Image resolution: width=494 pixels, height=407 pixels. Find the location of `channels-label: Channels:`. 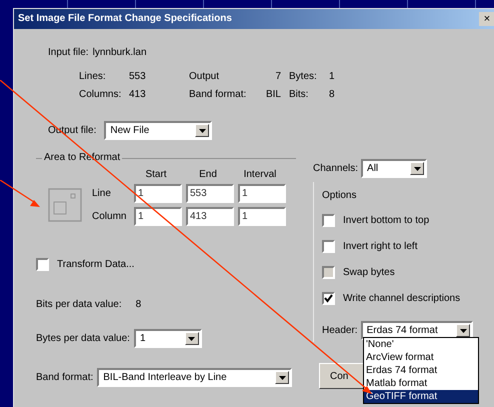

channels-label: Channels: is located at coordinates (335, 168).